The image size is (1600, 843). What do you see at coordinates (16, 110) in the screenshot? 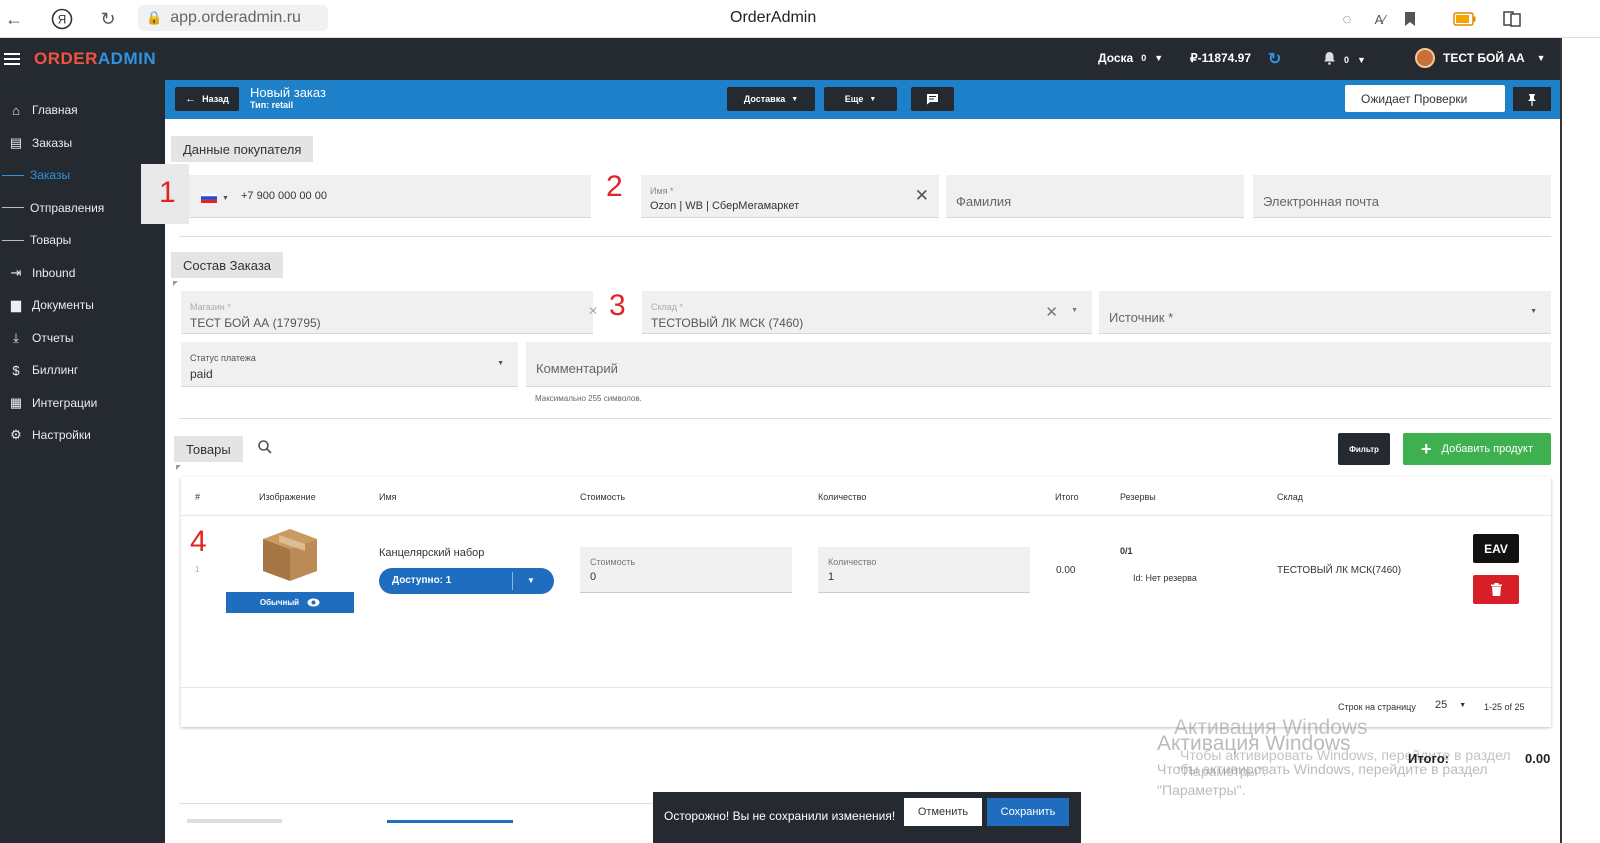
I see `home-icon: ⌂` at bounding box center [16, 110].